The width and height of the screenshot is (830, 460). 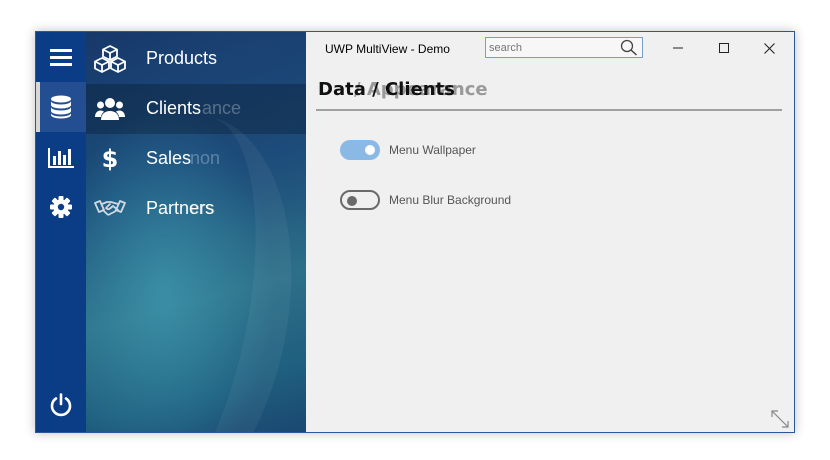 I want to click on close-button, so click(x=769, y=48).